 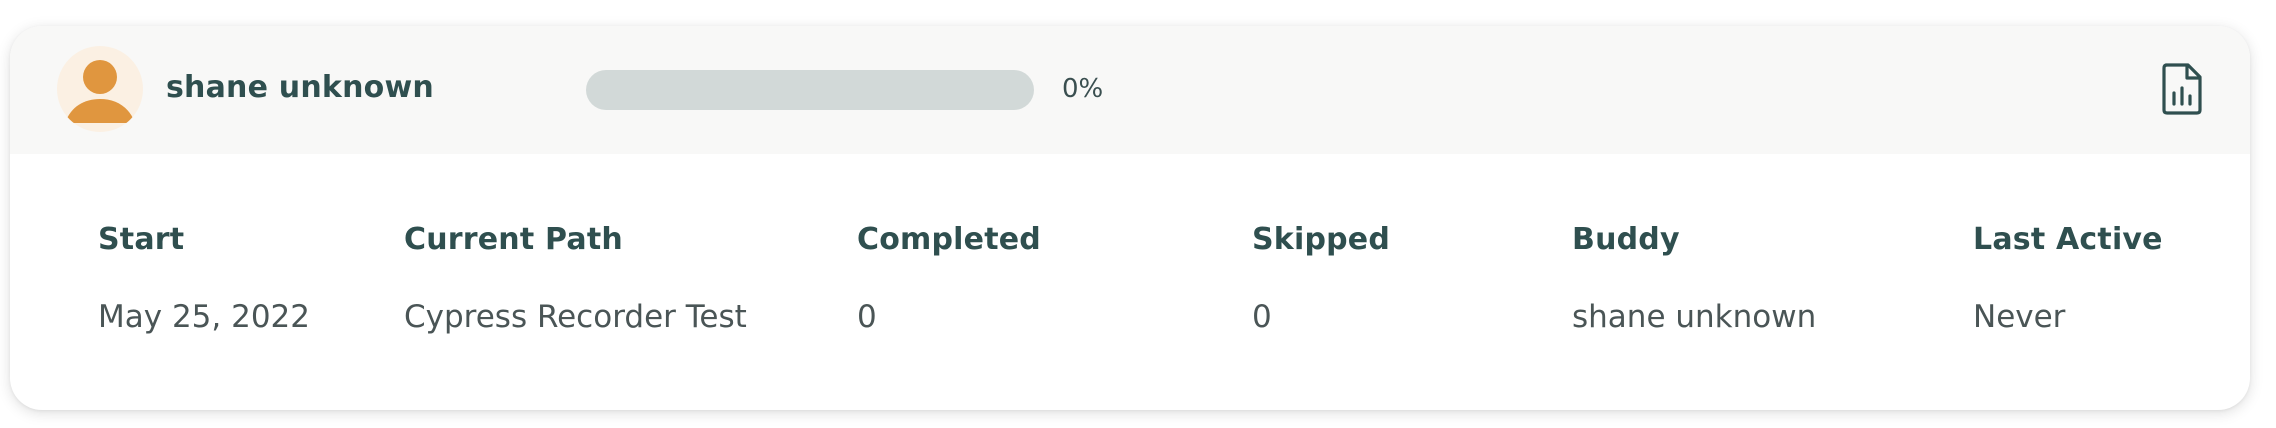 I want to click on detail-skipped: Skipped 0, so click(x=1321, y=278).